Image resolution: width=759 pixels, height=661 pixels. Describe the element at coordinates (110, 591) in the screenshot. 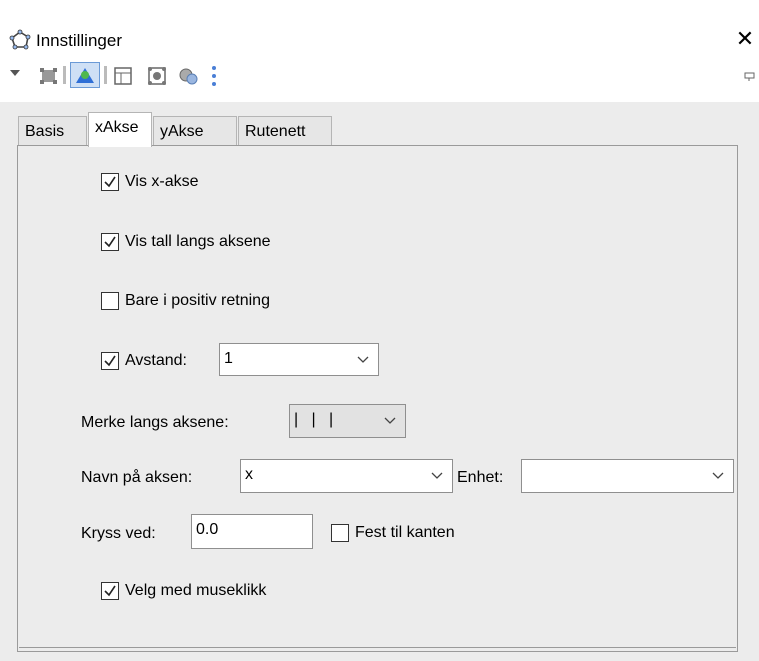

I see `select-with-click-checkbox` at that location.